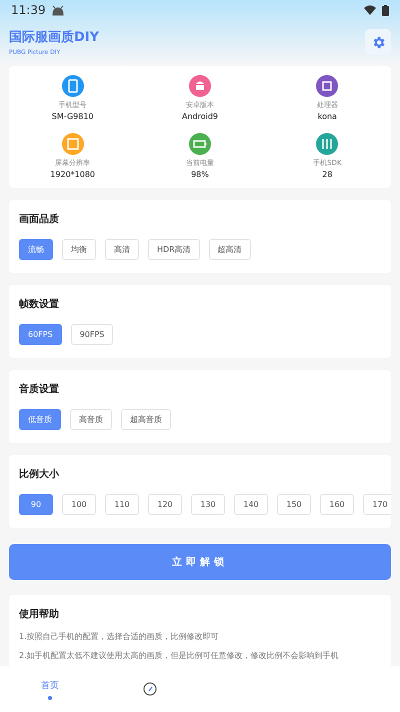 The image size is (400, 712). What do you see at coordinates (39, 389) in the screenshot?
I see `section-title: 音质设置` at bounding box center [39, 389].